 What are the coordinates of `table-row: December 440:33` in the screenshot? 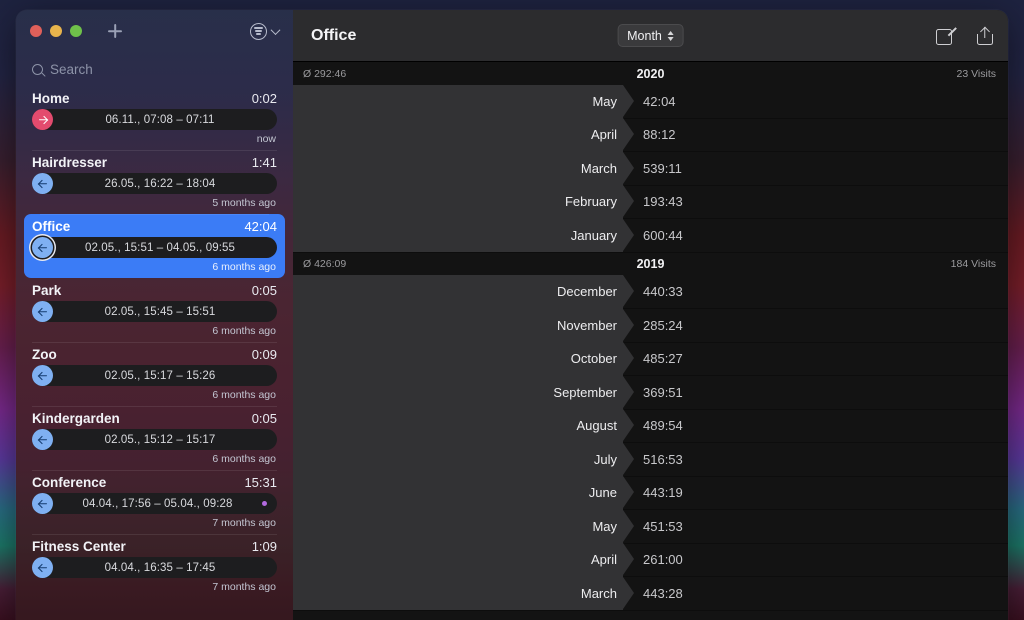 It's located at (650, 292).